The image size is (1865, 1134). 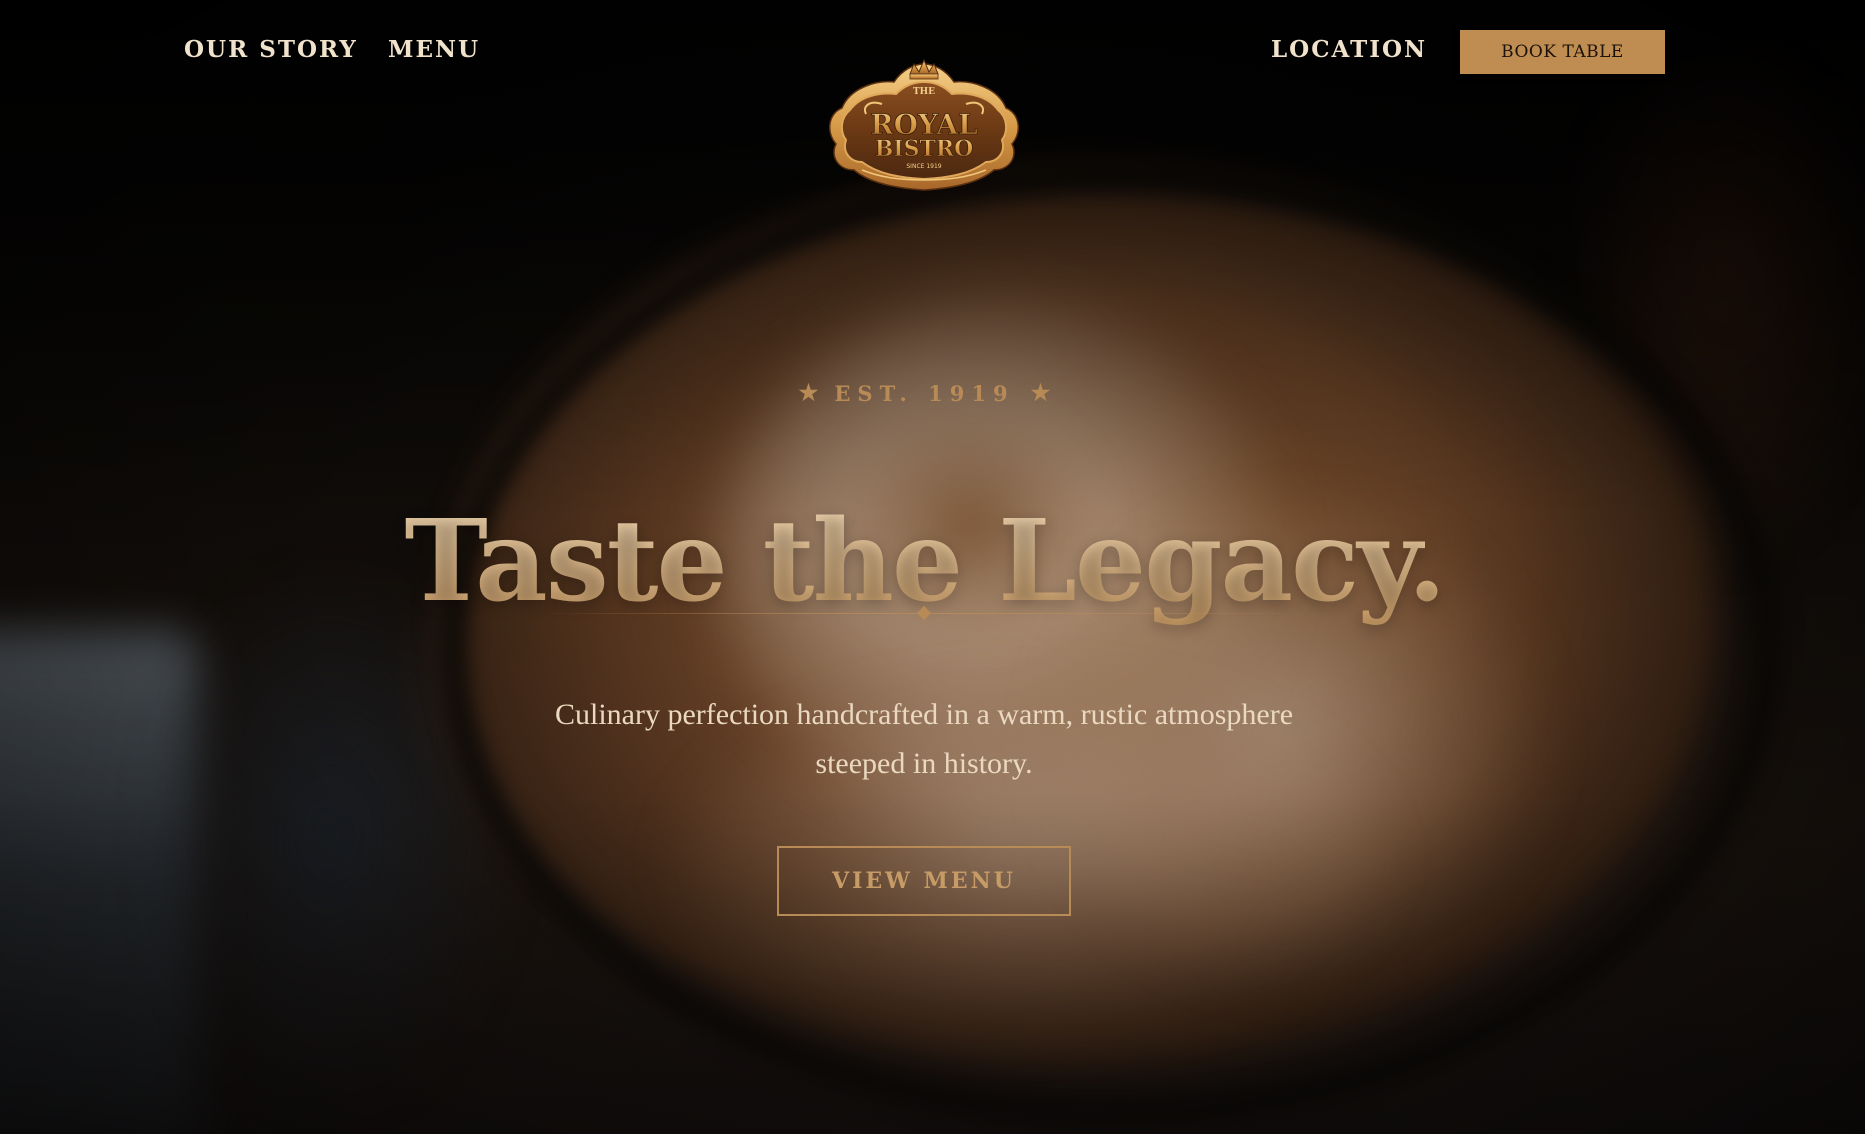 I want to click on view-menu-button: VIEW MENU, so click(x=924, y=881).